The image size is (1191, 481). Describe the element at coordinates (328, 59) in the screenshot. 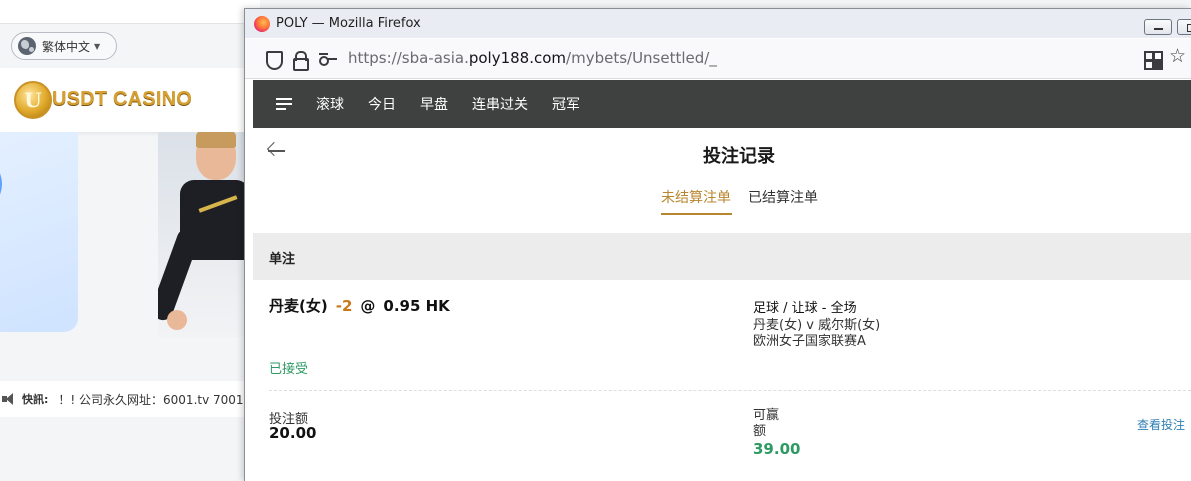

I see `permissions-icon` at that location.